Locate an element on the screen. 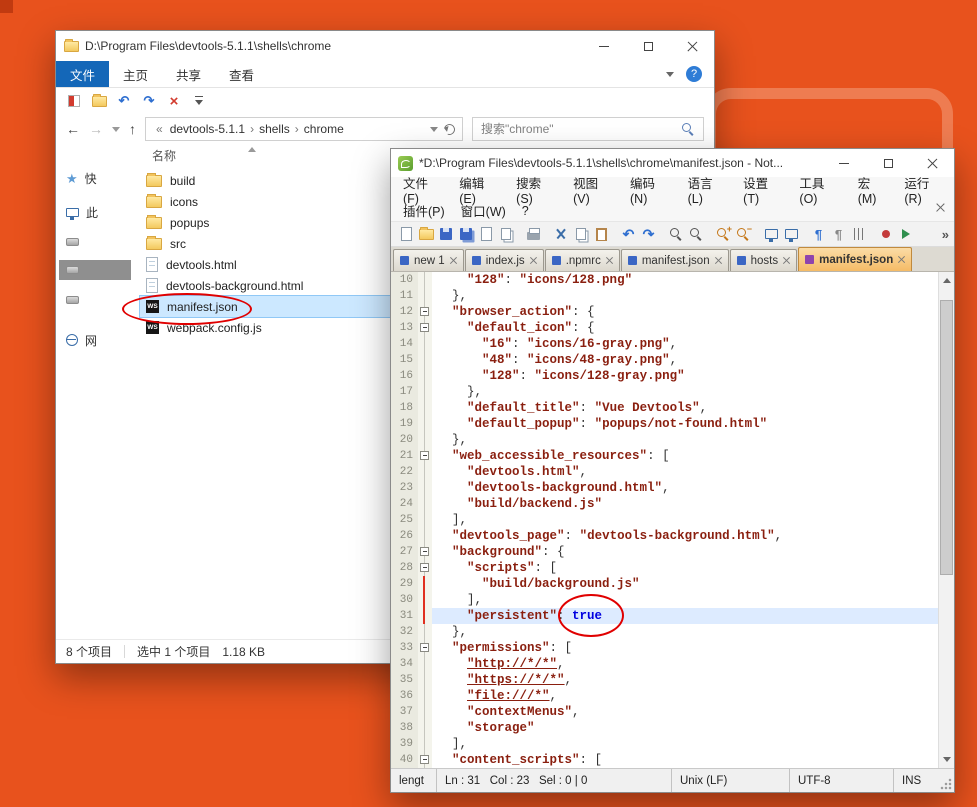 The width and height of the screenshot is (977, 807). editor-line: 22 "devtools.html", is located at coordinates (664, 472).